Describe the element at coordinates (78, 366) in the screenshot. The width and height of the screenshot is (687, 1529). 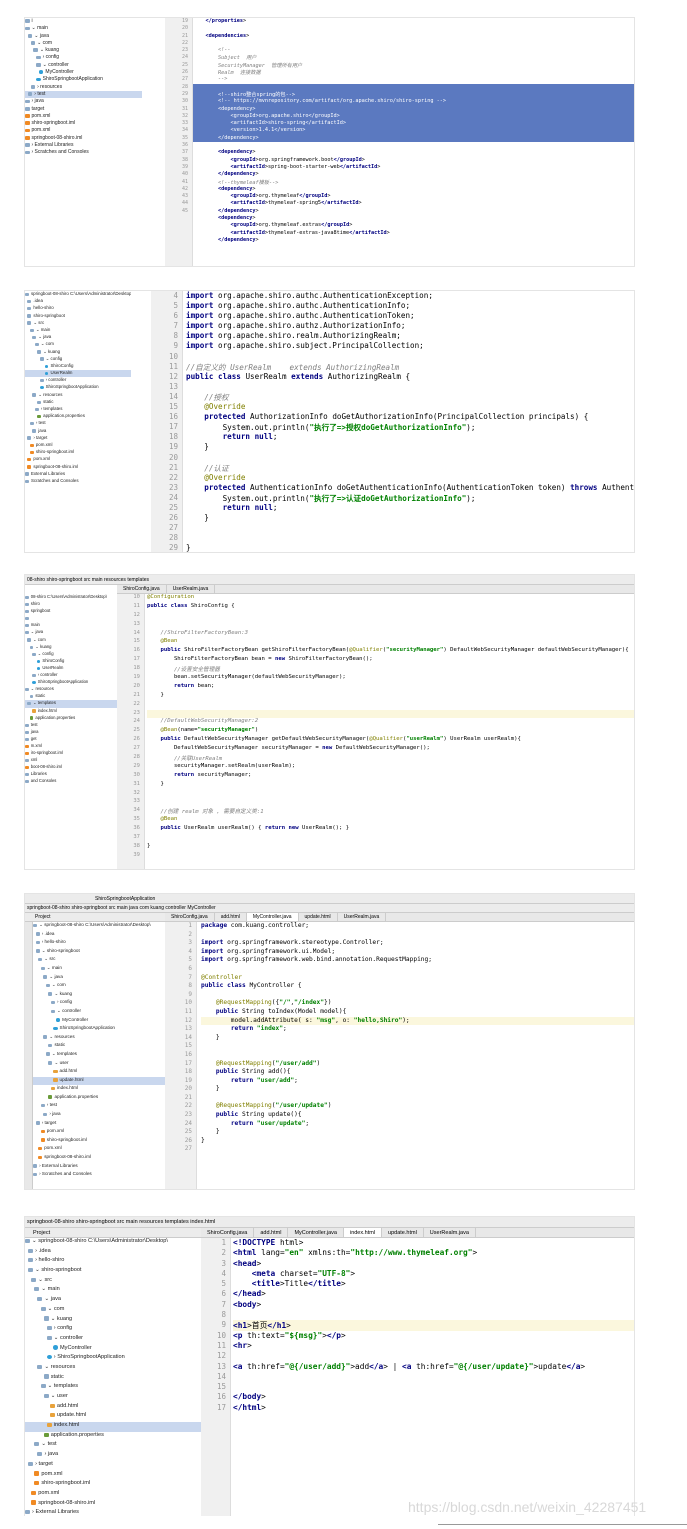
I see `tree-item: ShiroConfig` at that location.